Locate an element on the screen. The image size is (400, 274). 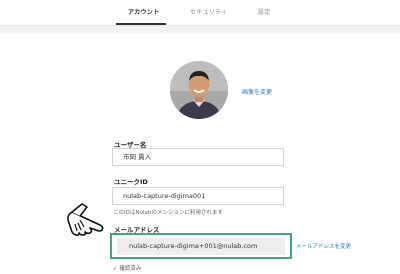
username-input: 市岡 貫人 is located at coordinates (198, 157).